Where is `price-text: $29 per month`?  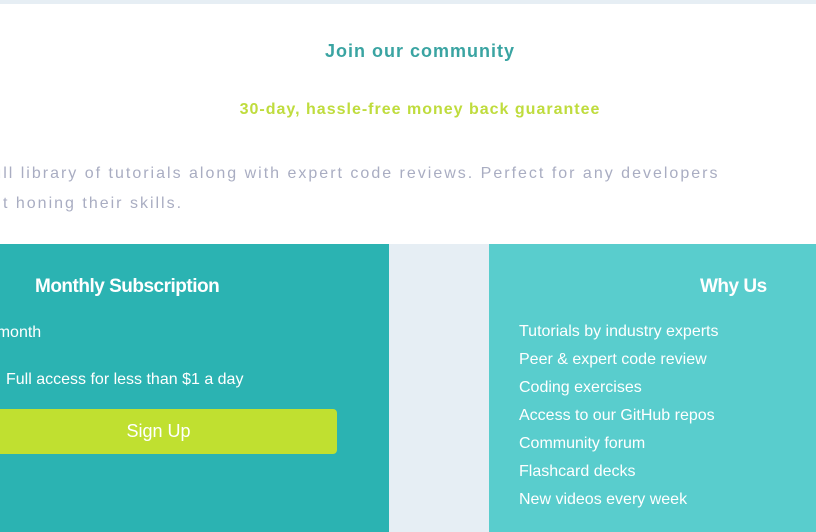 price-text: $29 per month is located at coordinates (21, 332).